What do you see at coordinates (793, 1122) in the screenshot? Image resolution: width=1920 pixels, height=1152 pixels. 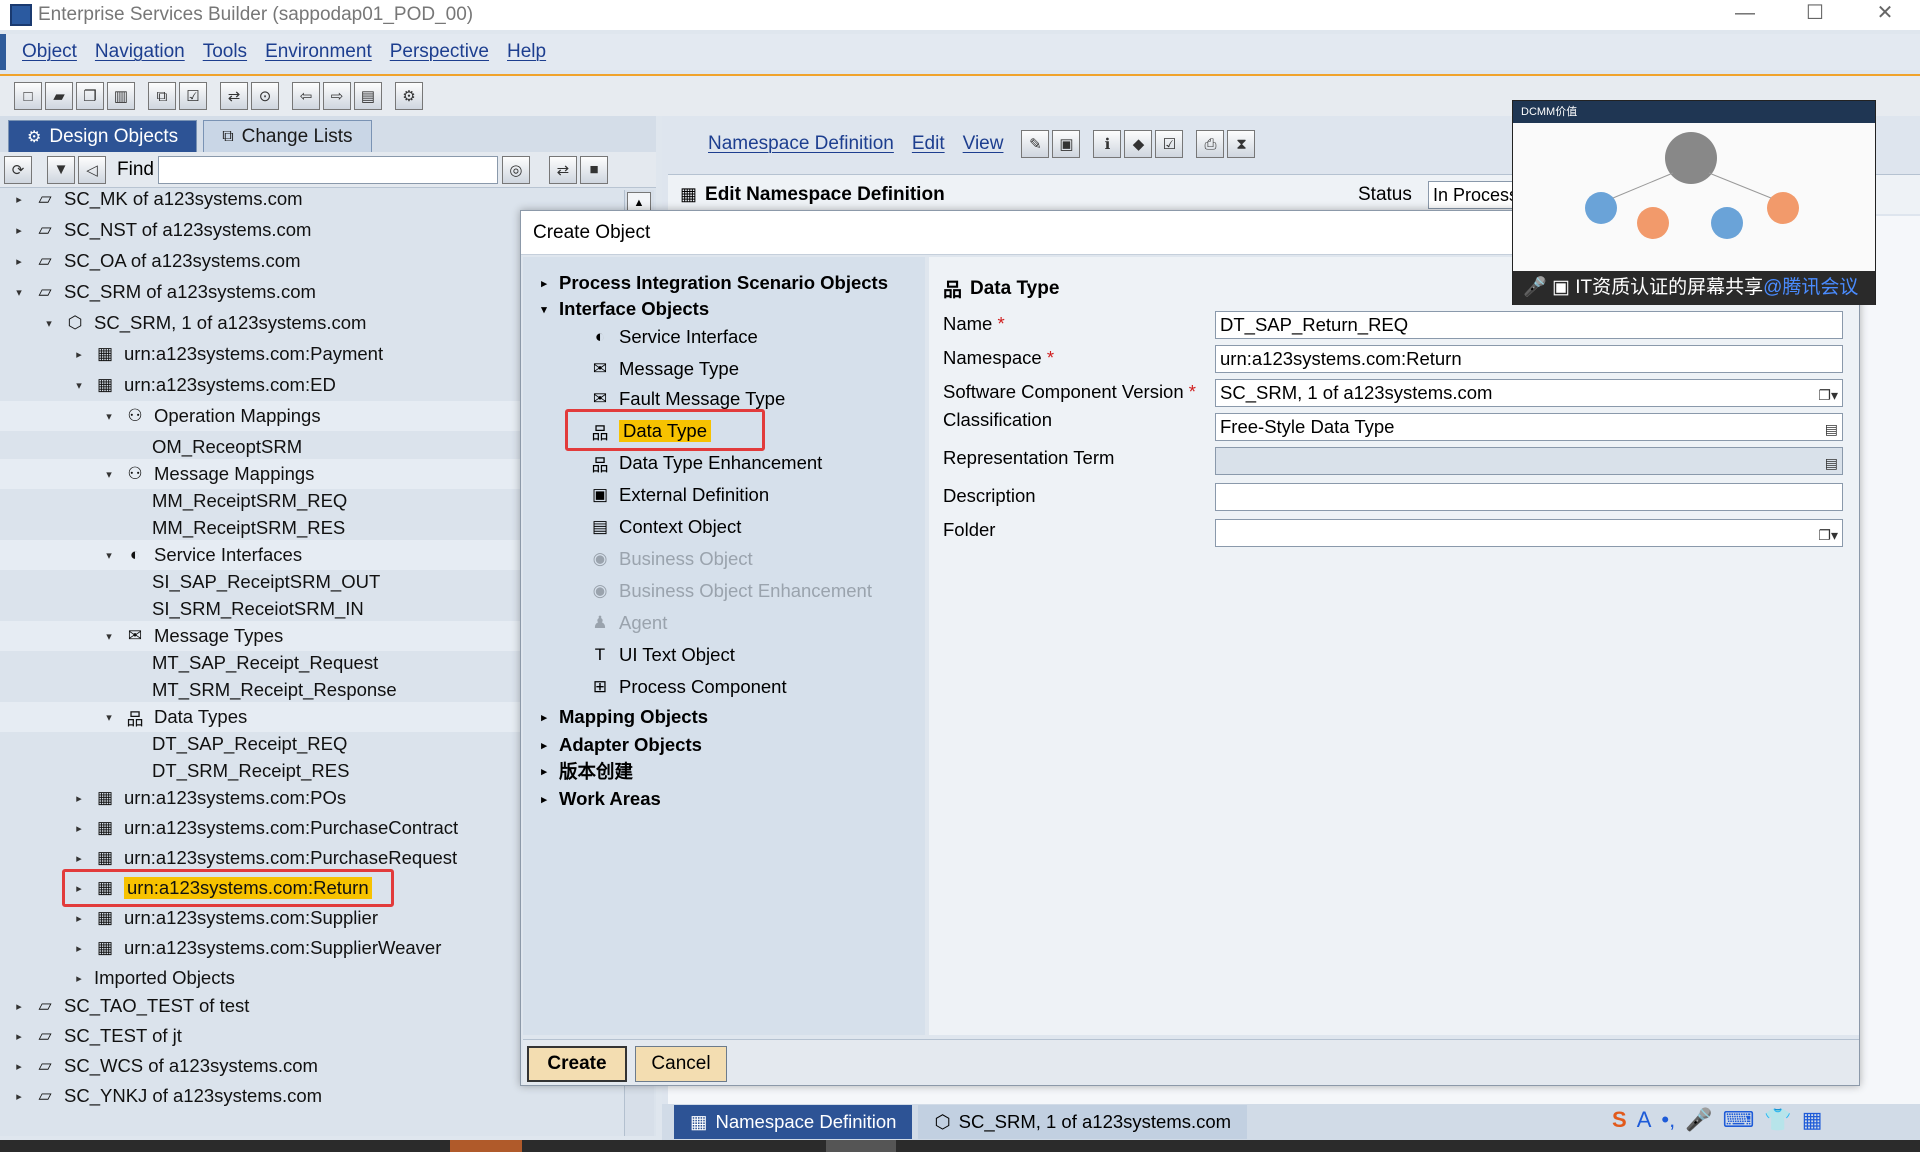 I see `tab-namespace-definition: ▦ Namespace Definition` at bounding box center [793, 1122].